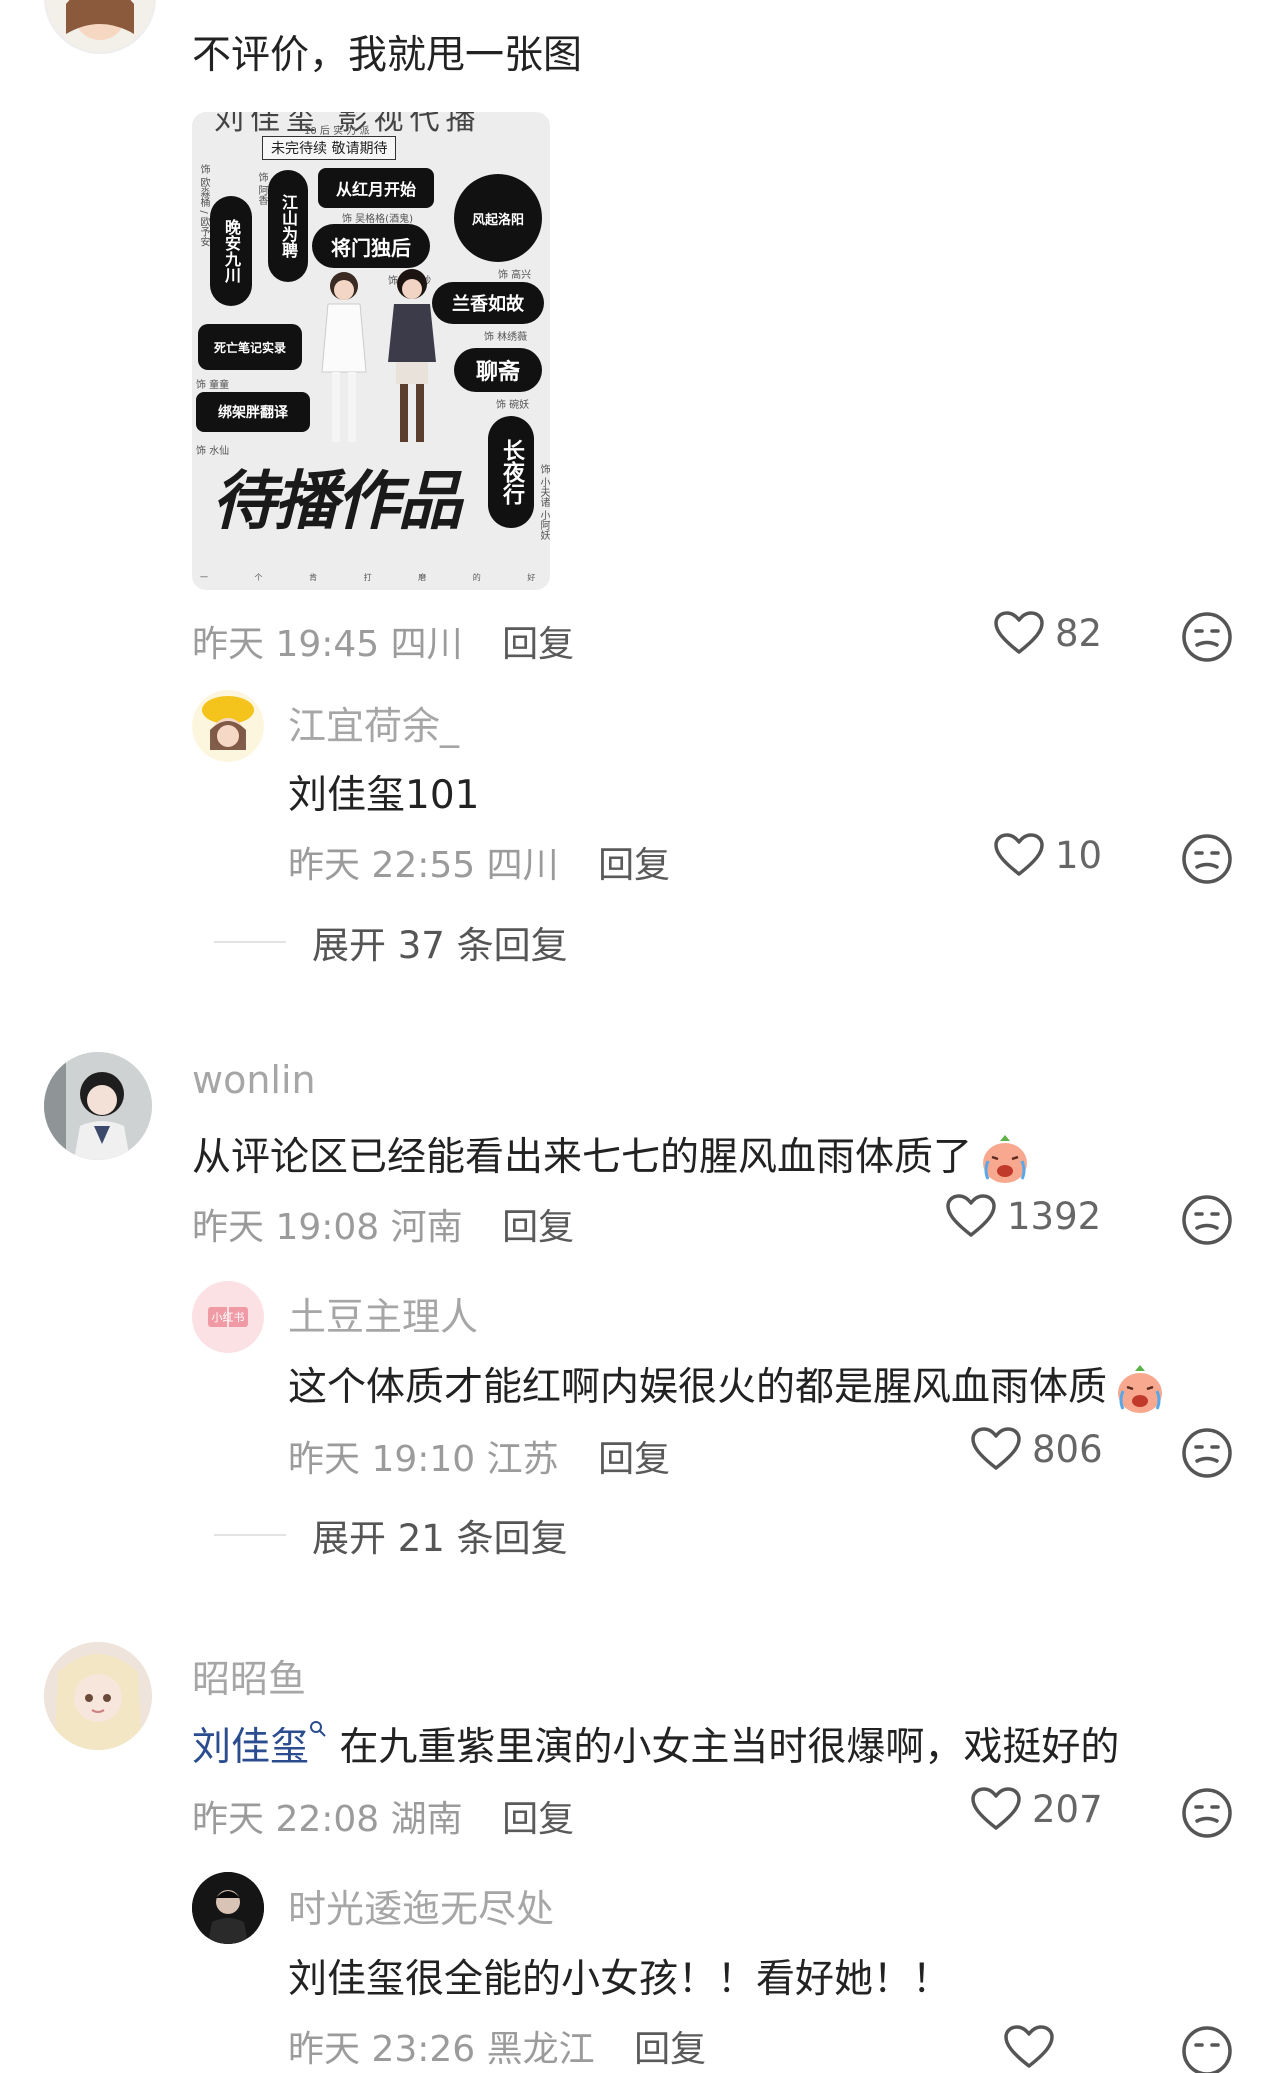 Image resolution: width=1283 pixels, height=2073 pixels. I want to click on comment-time: 昨天 22:08, so click(286, 1819).